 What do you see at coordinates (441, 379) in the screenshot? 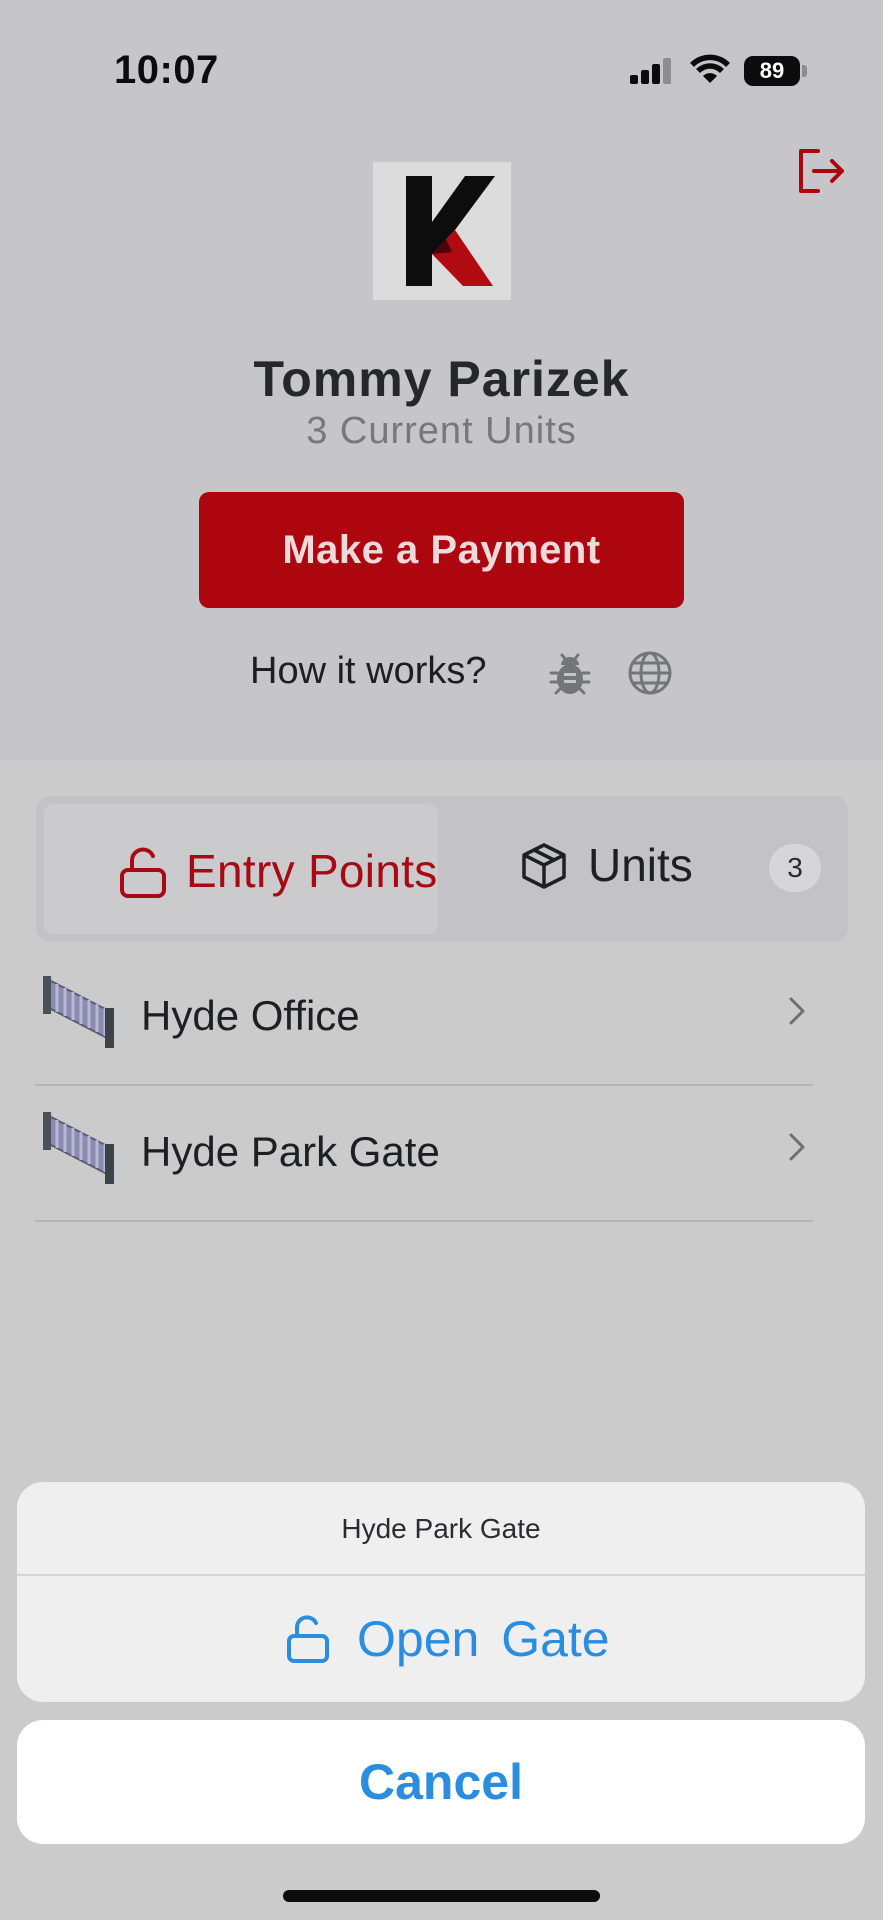
I see `user-name: Tommy Parizek` at bounding box center [441, 379].